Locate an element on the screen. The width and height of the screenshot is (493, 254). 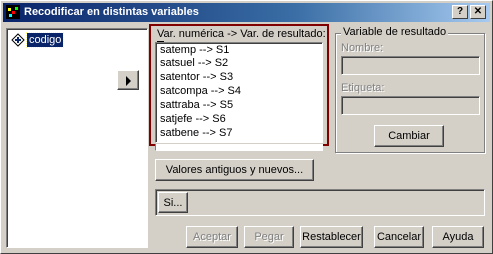
move-variable-button is located at coordinates (128, 80).